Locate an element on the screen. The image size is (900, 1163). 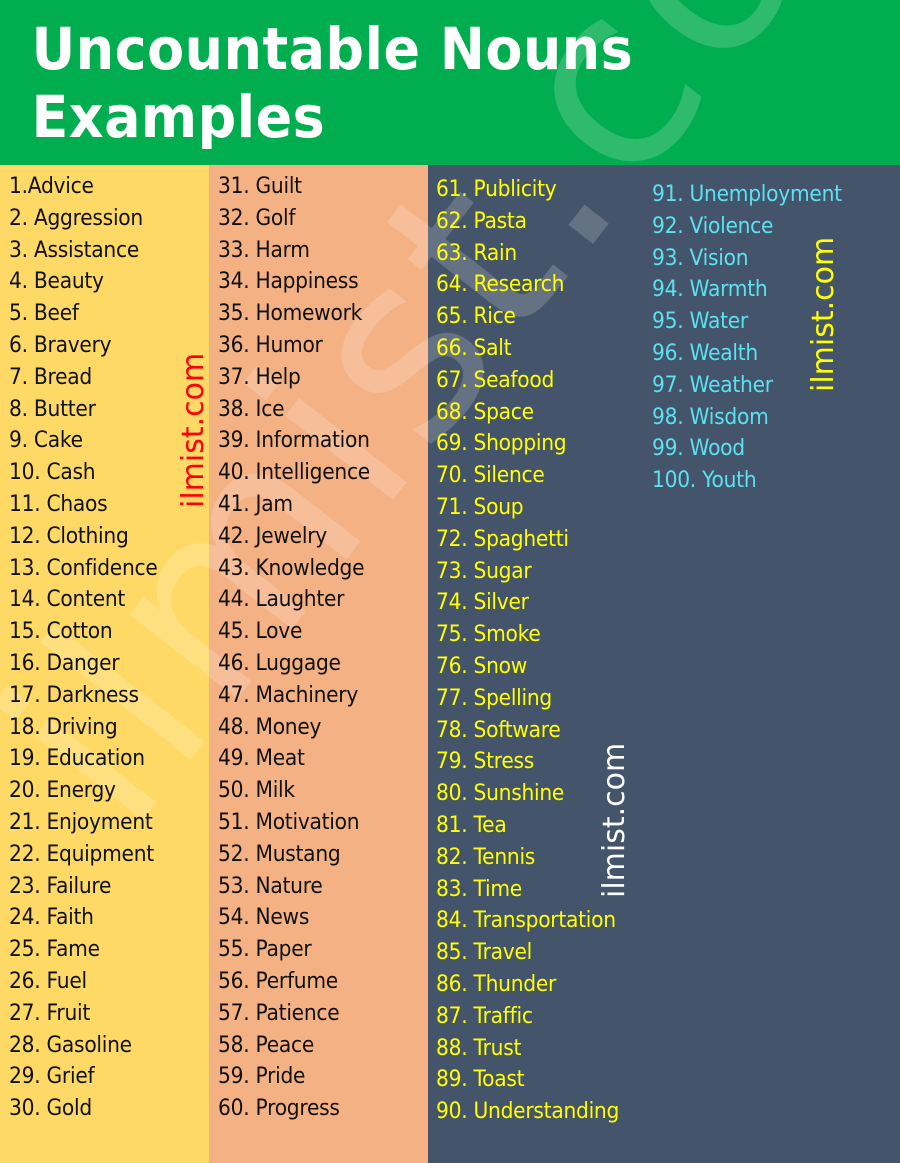
watermark-red: ilmist.com is located at coordinates (193, 430).